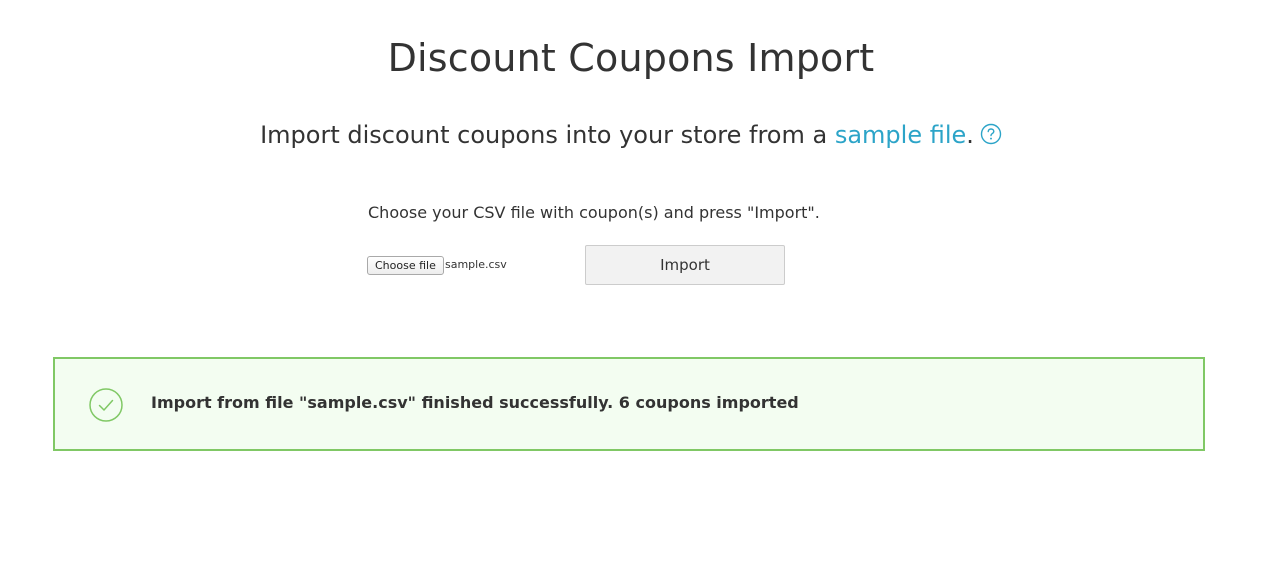  Describe the element at coordinates (106, 405) in the screenshot. I see `check-circle-icon` at that location.